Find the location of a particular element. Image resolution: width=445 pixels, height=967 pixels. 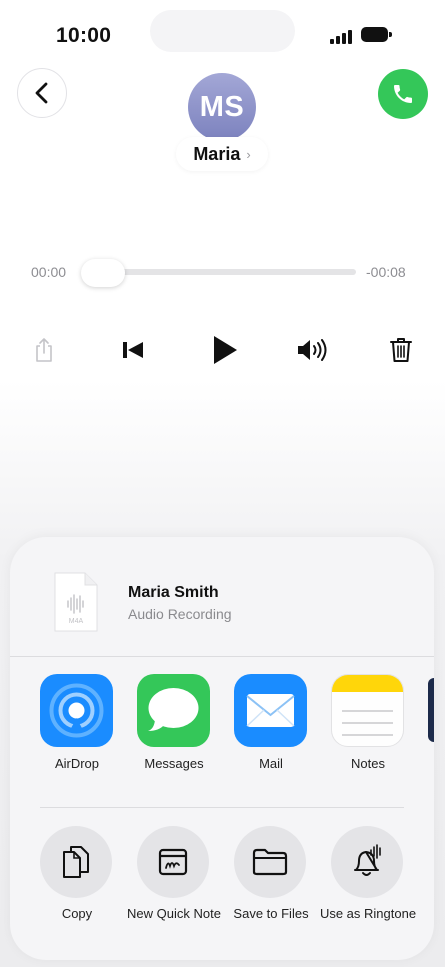

quick-note-icon is located at coordinates (173, 862).